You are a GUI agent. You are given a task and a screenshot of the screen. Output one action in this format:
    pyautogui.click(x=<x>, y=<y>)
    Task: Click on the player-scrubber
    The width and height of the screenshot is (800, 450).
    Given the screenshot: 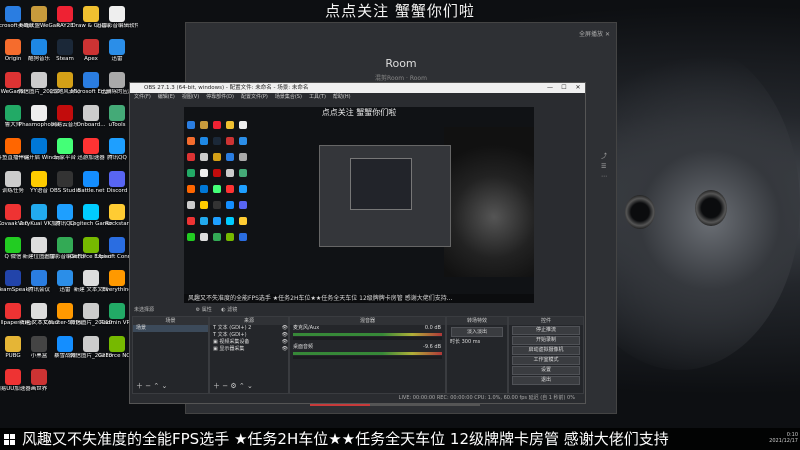 What is the action you would take?
    pyautogui.click(x=400, y=405)
    